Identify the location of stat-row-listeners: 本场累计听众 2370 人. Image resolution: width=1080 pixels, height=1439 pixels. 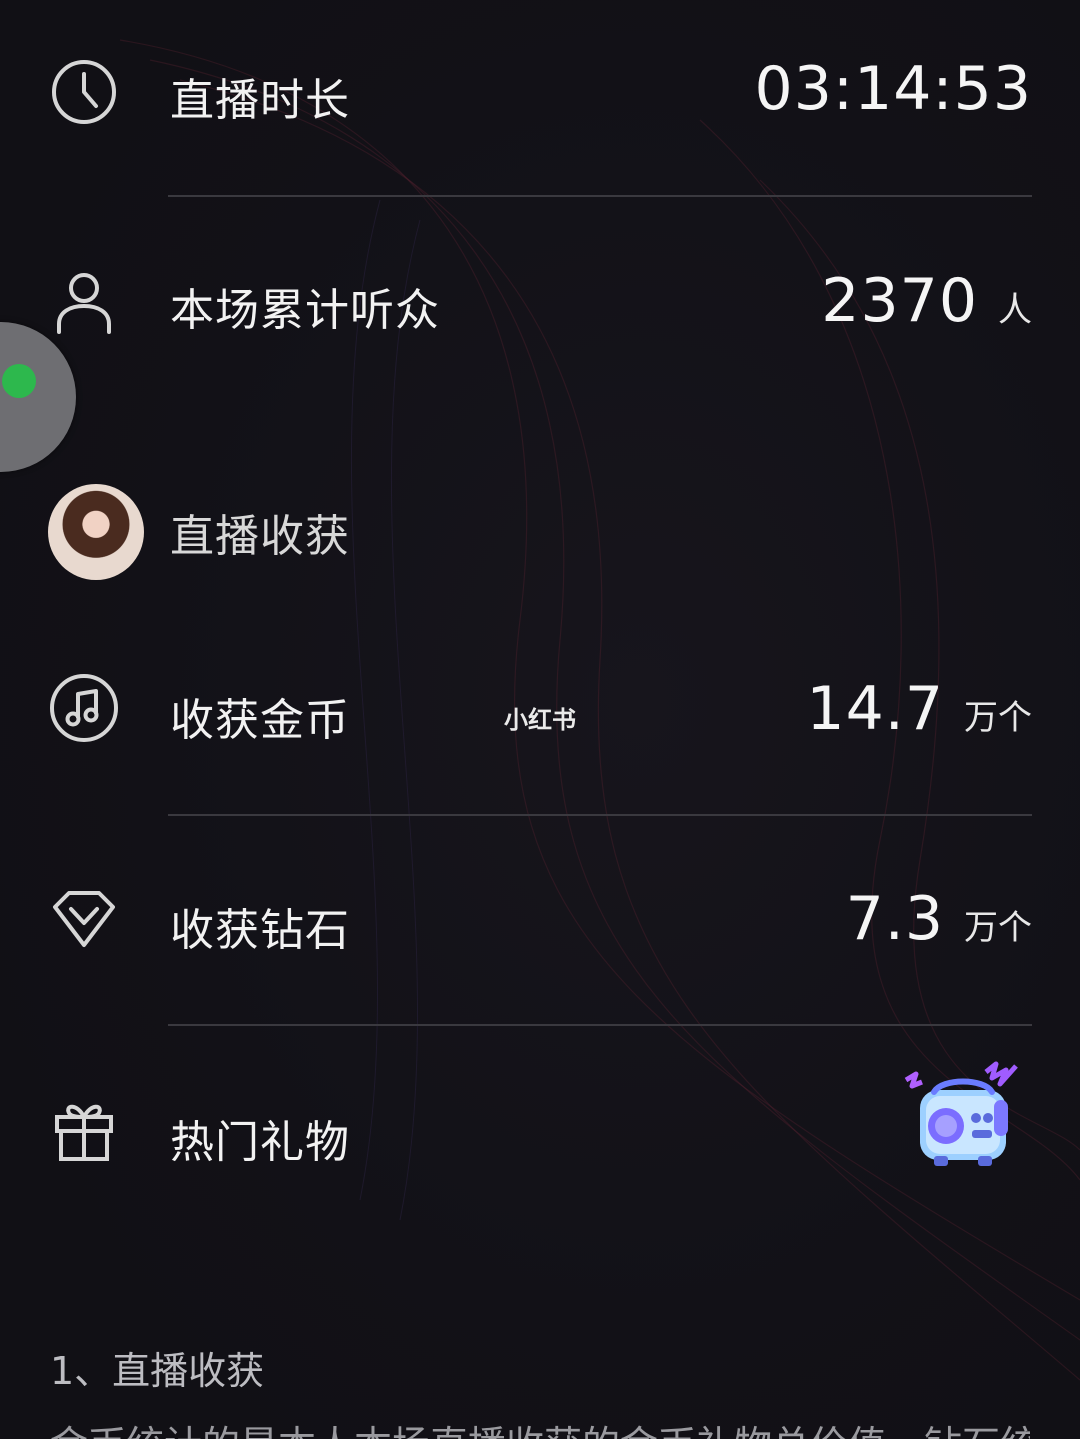
(540, 306).